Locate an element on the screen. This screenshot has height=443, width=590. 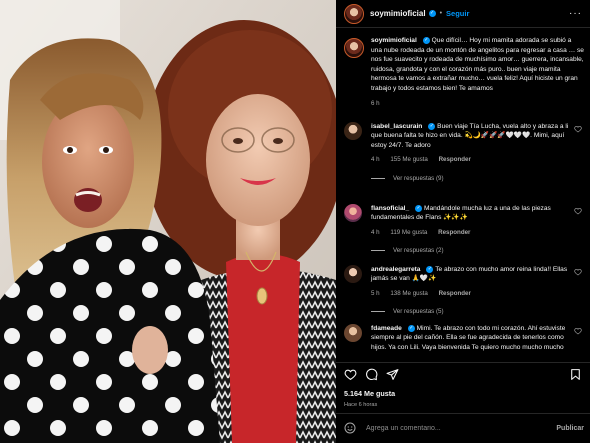
comment-username: andrealegarreta is located at coordinates (395, 269).